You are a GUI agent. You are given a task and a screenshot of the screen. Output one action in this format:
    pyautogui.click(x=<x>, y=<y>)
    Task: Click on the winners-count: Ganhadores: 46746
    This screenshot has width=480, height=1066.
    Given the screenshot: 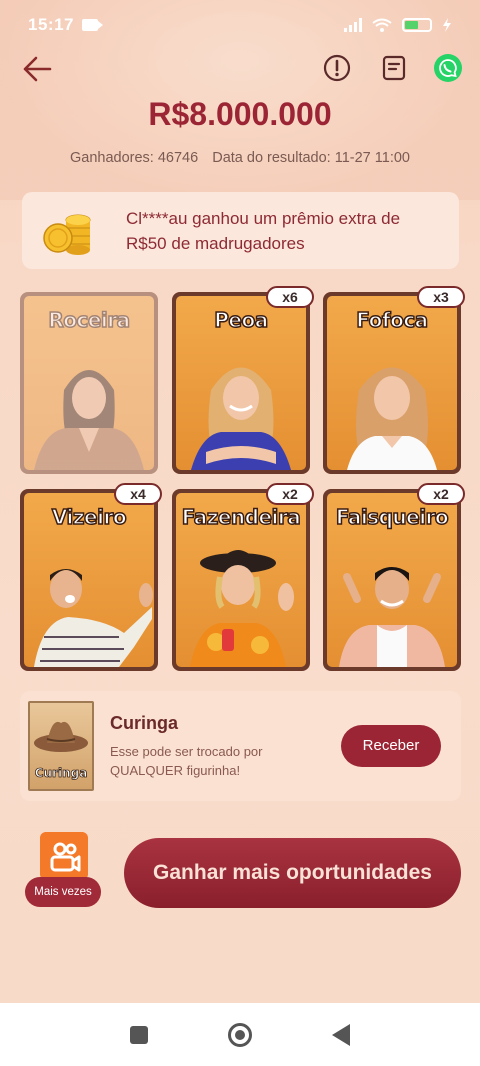 What is the action you would take?
    pyautogui.click(x=134, y=158)
    